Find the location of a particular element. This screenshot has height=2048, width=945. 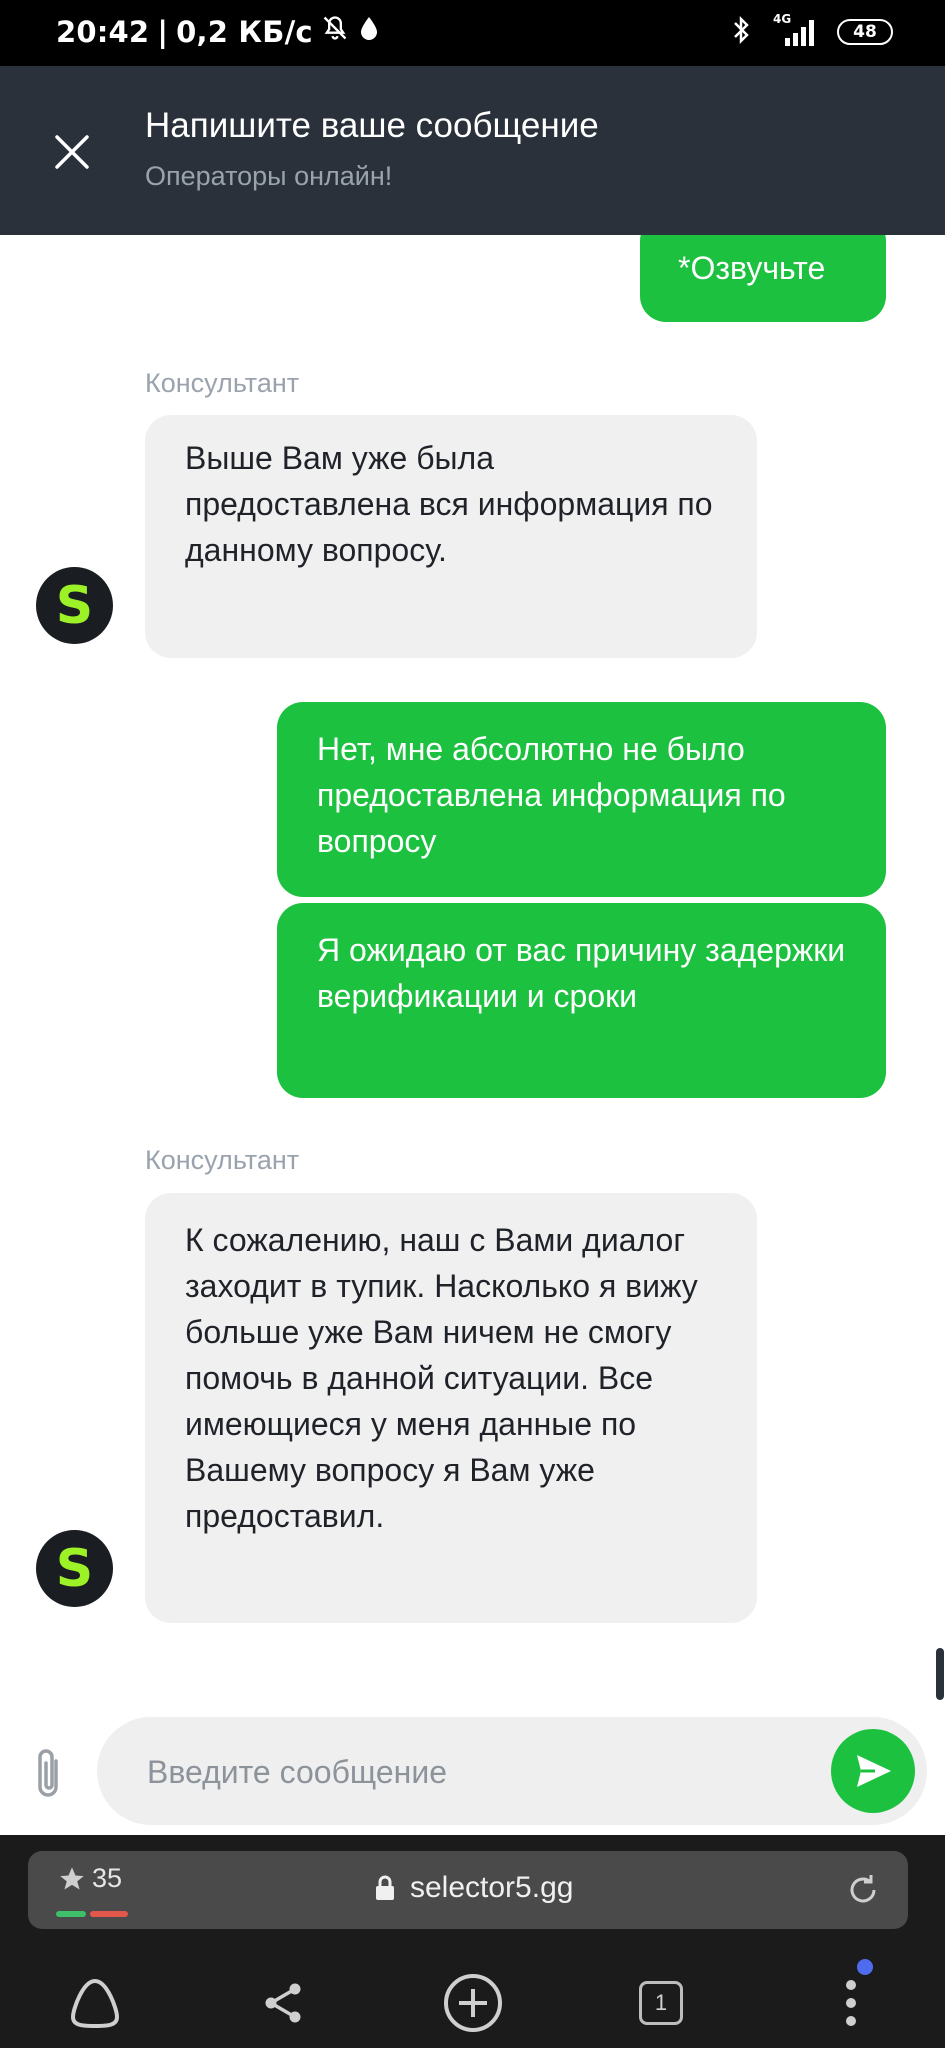

reload-icon is located at coordinates (863, 1889).